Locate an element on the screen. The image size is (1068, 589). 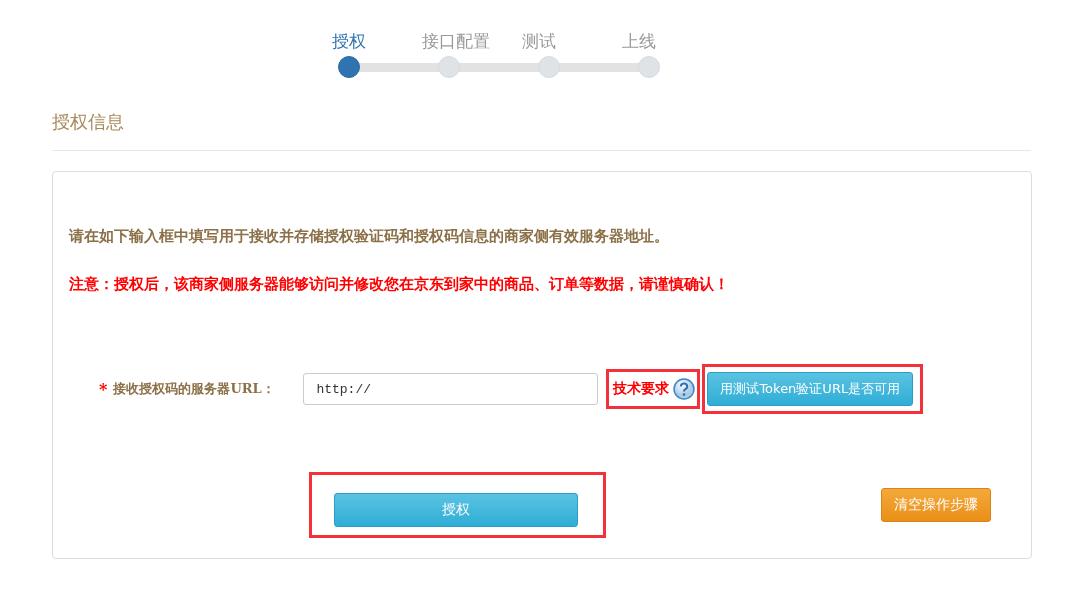
step-label: 上线 is located at coordinates (639, 41).